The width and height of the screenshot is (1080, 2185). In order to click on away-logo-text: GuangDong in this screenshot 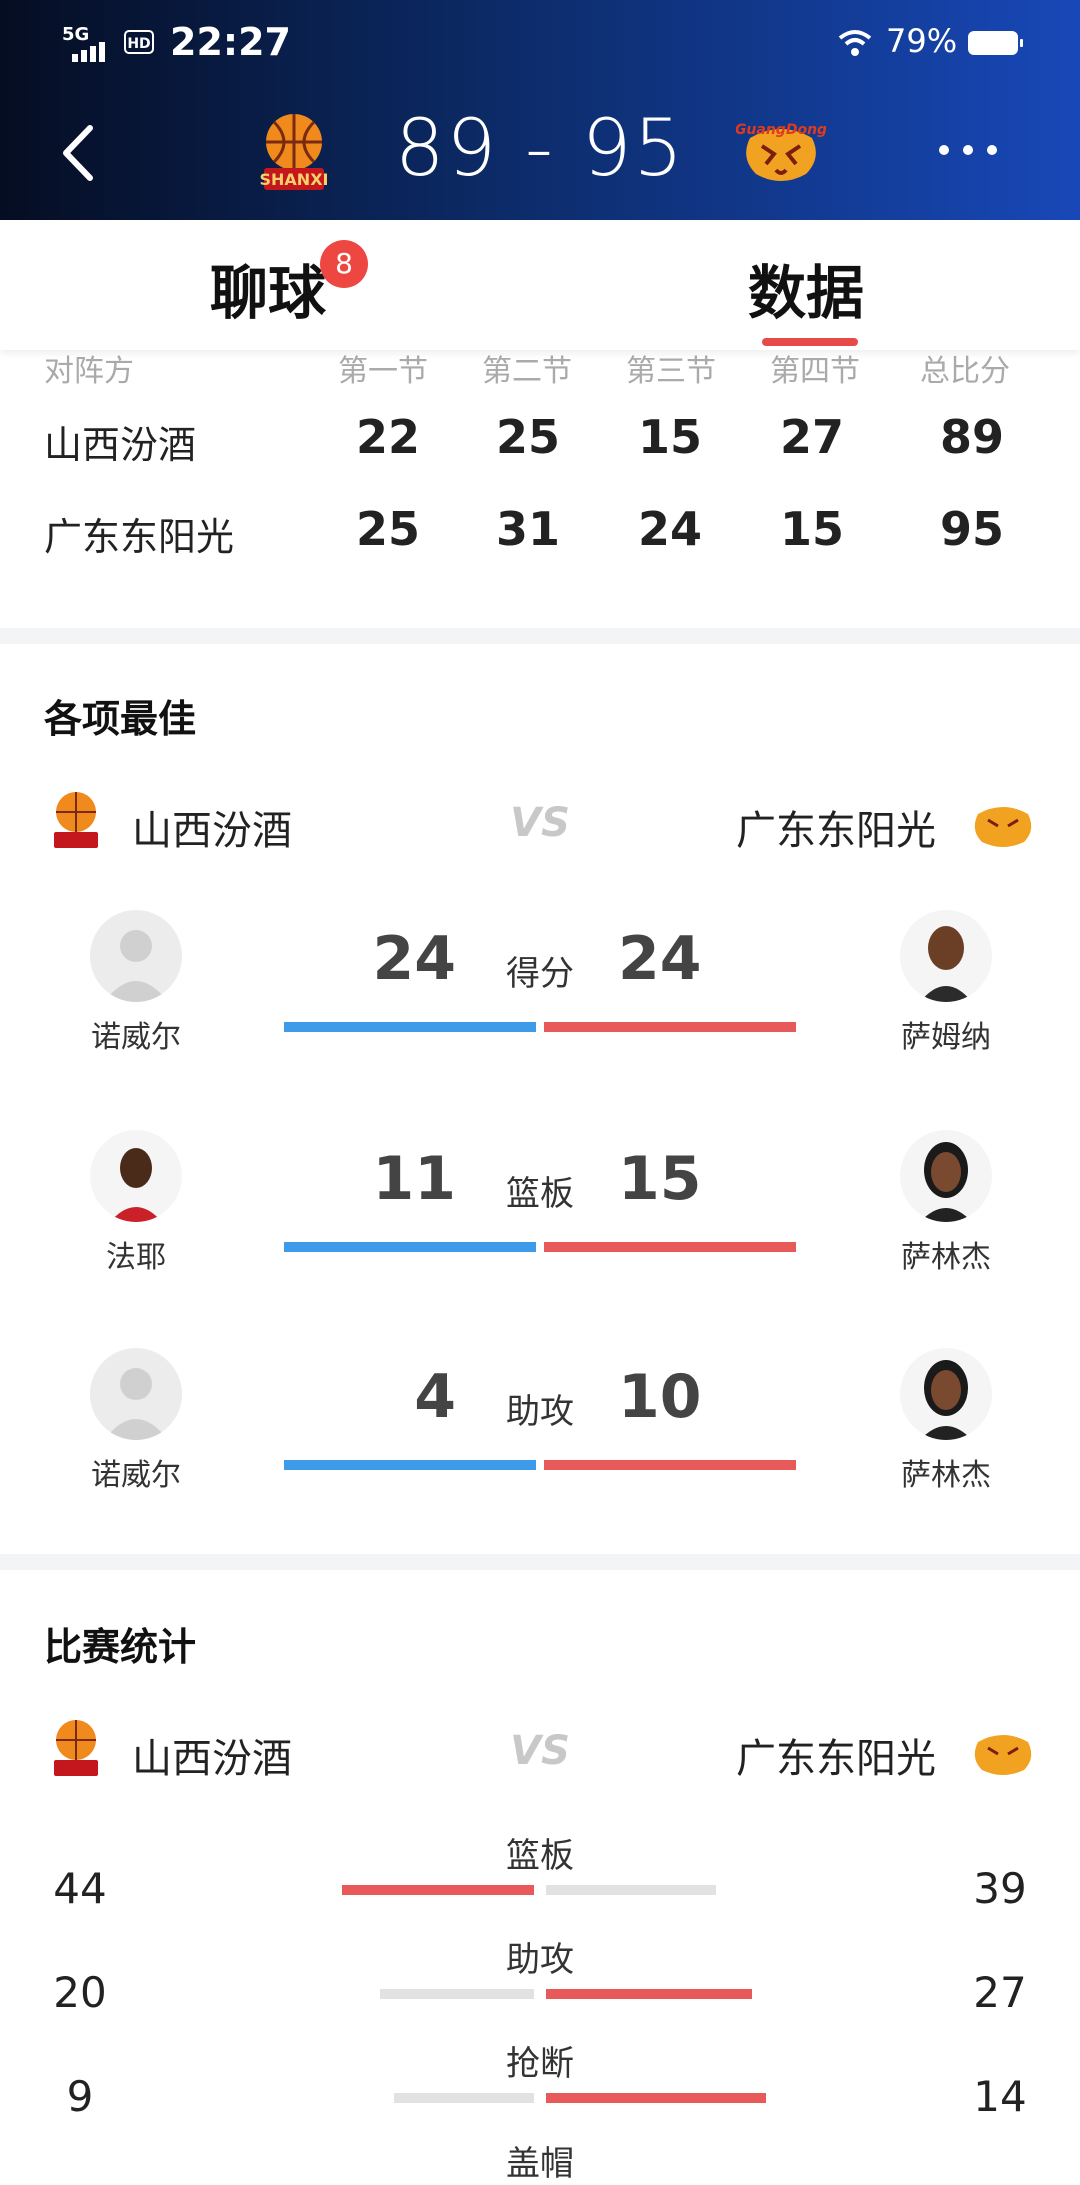, I will do `click(781, 130)`.